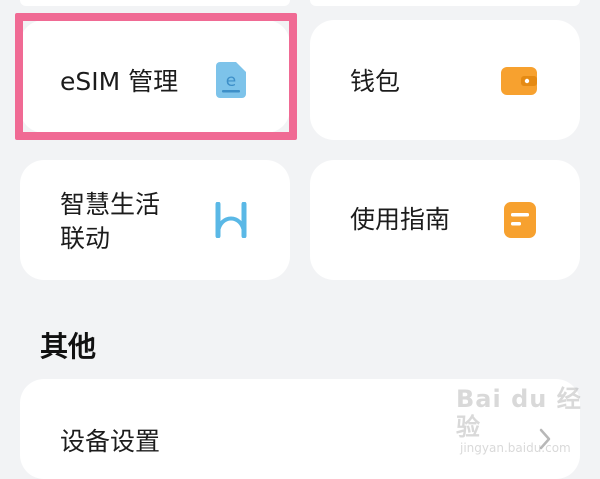 The image size is (600, 479). I want to click on esim-icon: e, so click(231, 82).